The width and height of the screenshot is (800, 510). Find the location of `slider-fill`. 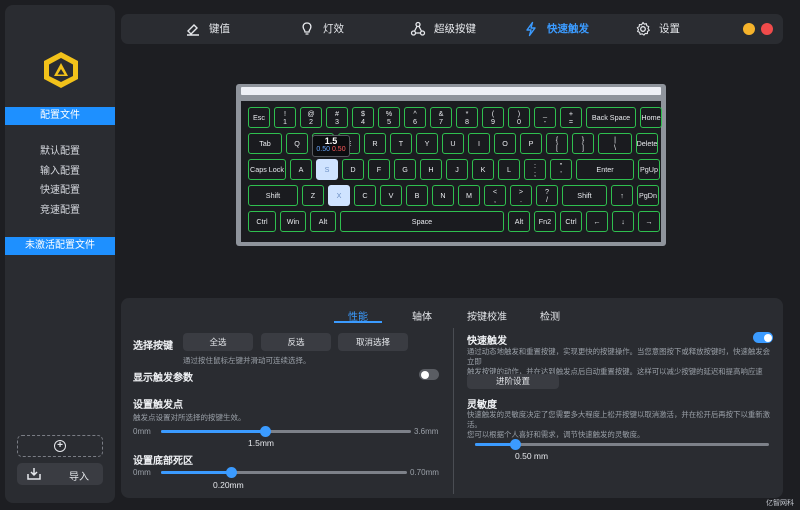

slider-fill is located at coordinates (213, 431).